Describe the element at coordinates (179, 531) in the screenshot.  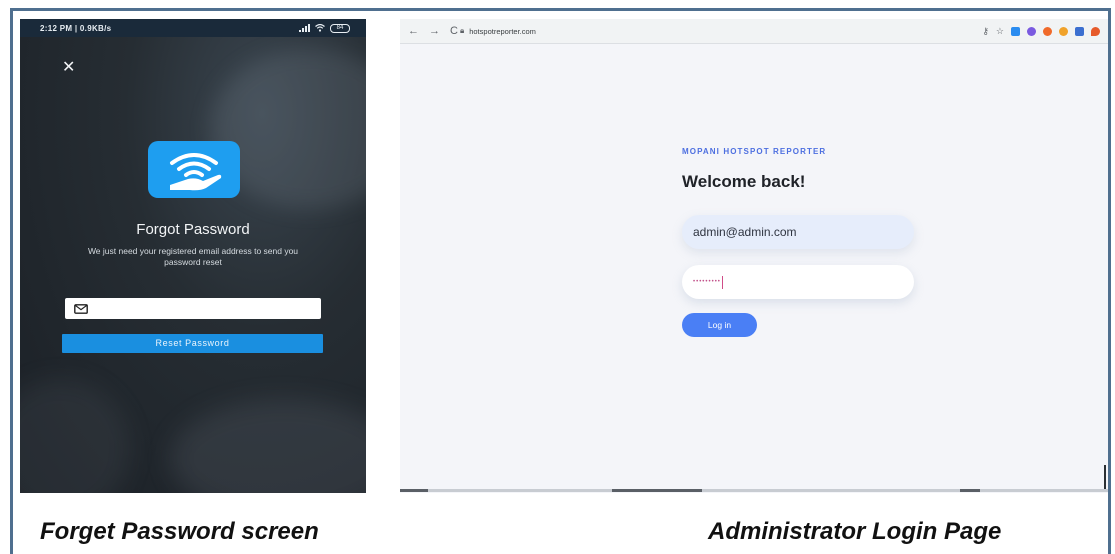
I see `caption-left: Forget Password screen` at that location.